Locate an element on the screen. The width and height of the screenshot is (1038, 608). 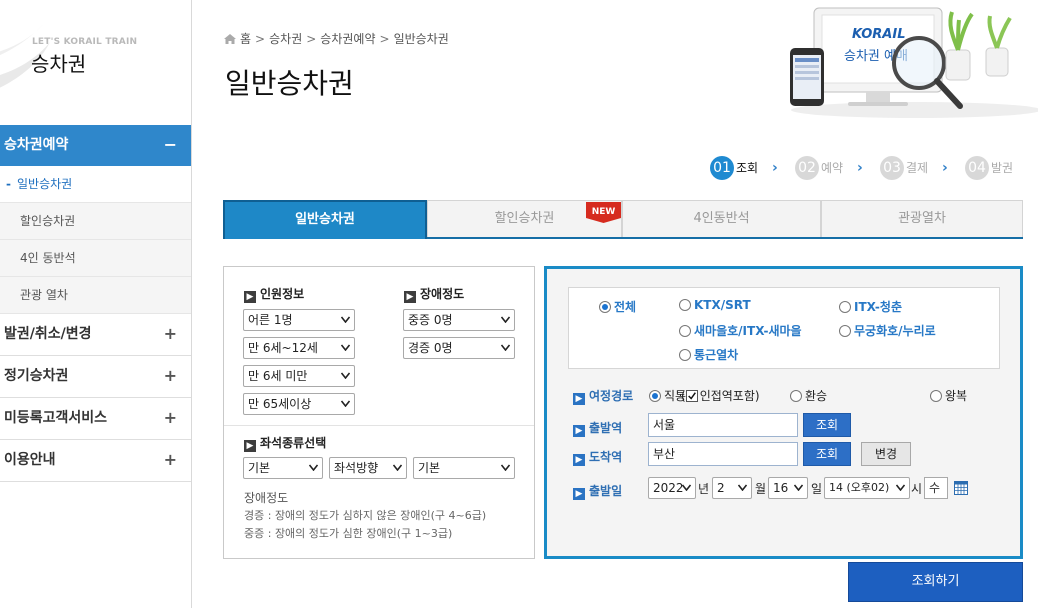
route-roundtrip-radio: 왕복 is located at coordinates (948, 395).